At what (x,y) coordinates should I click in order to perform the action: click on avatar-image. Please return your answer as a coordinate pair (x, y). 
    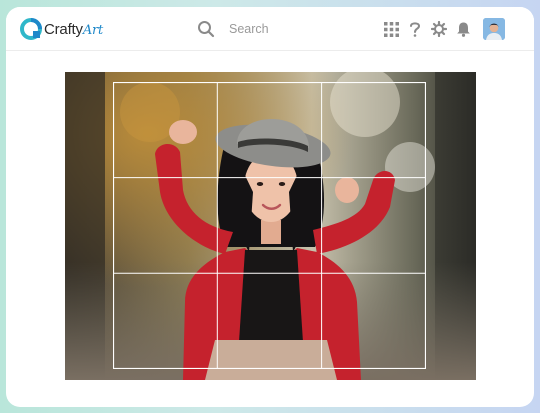
    Looking at the image, I should click on (494, 29).